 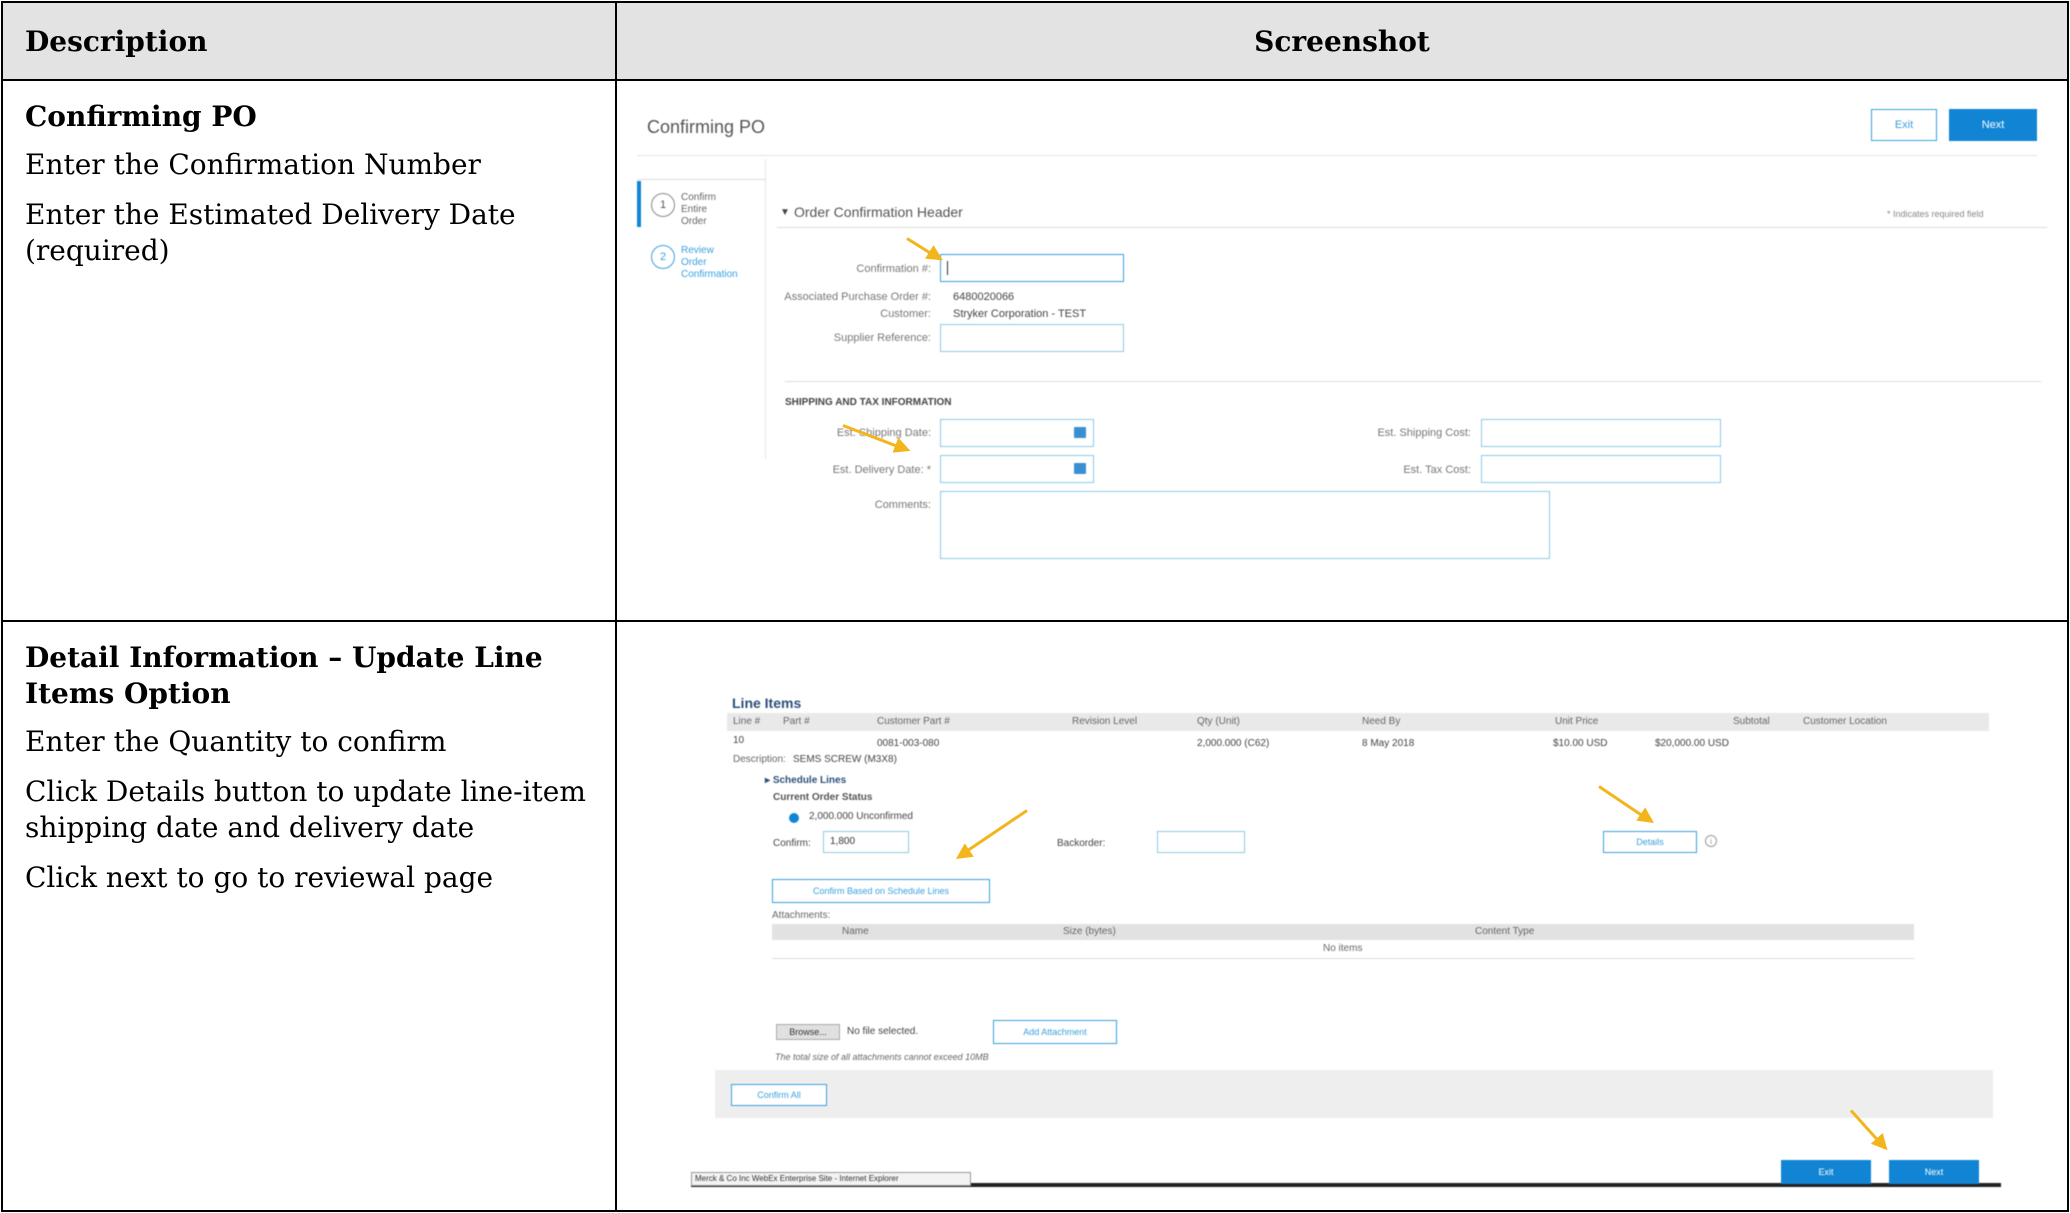 I want to click on ship-date-calendar-icon, so click(x=1080, y=432).